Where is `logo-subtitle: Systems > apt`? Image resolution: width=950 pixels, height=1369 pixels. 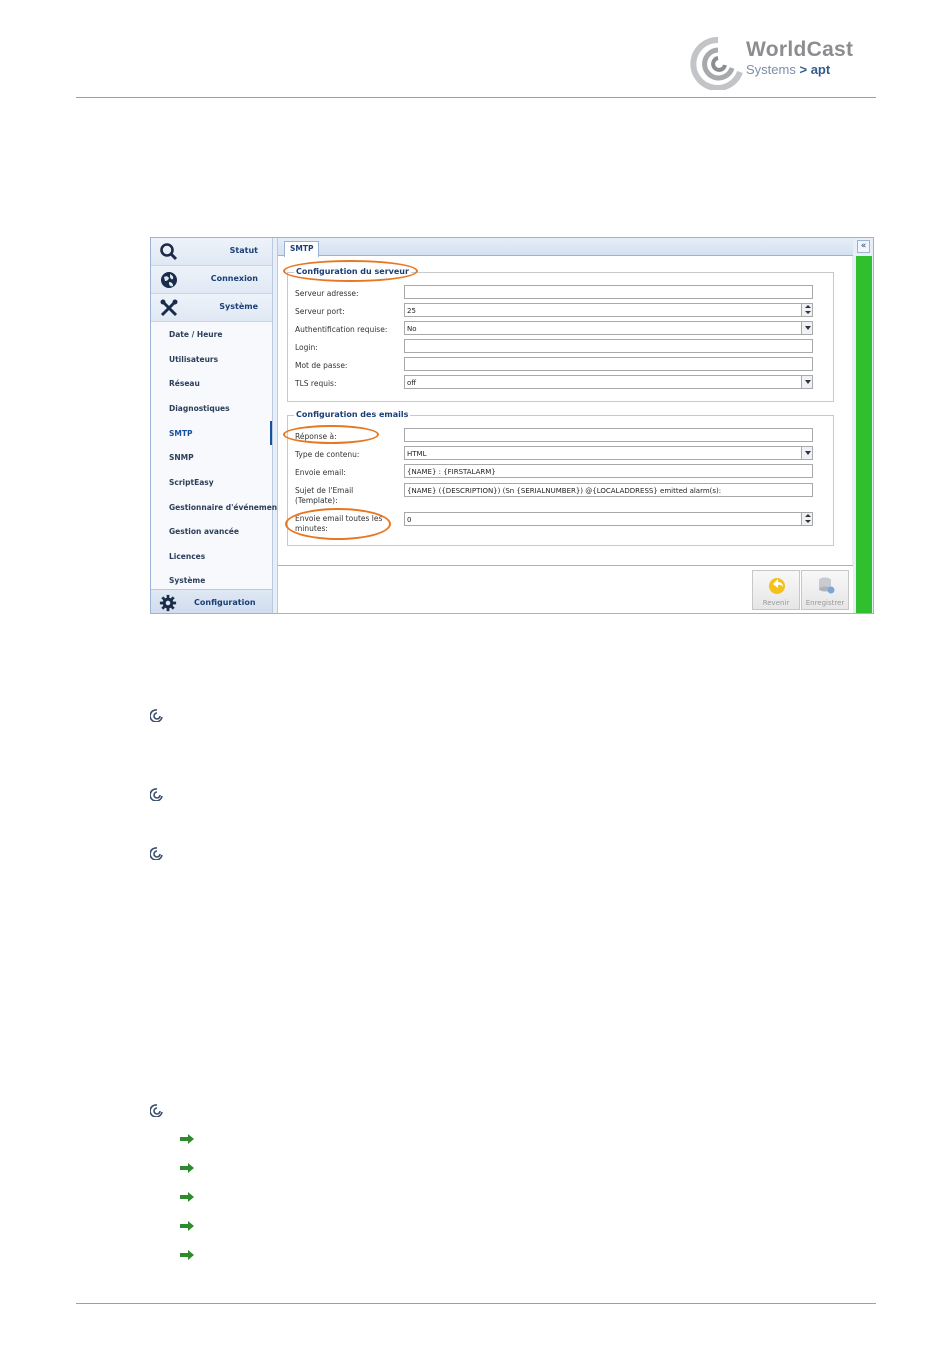 logo-subtitle: Systems > apt is located at coordinates (788, 69).